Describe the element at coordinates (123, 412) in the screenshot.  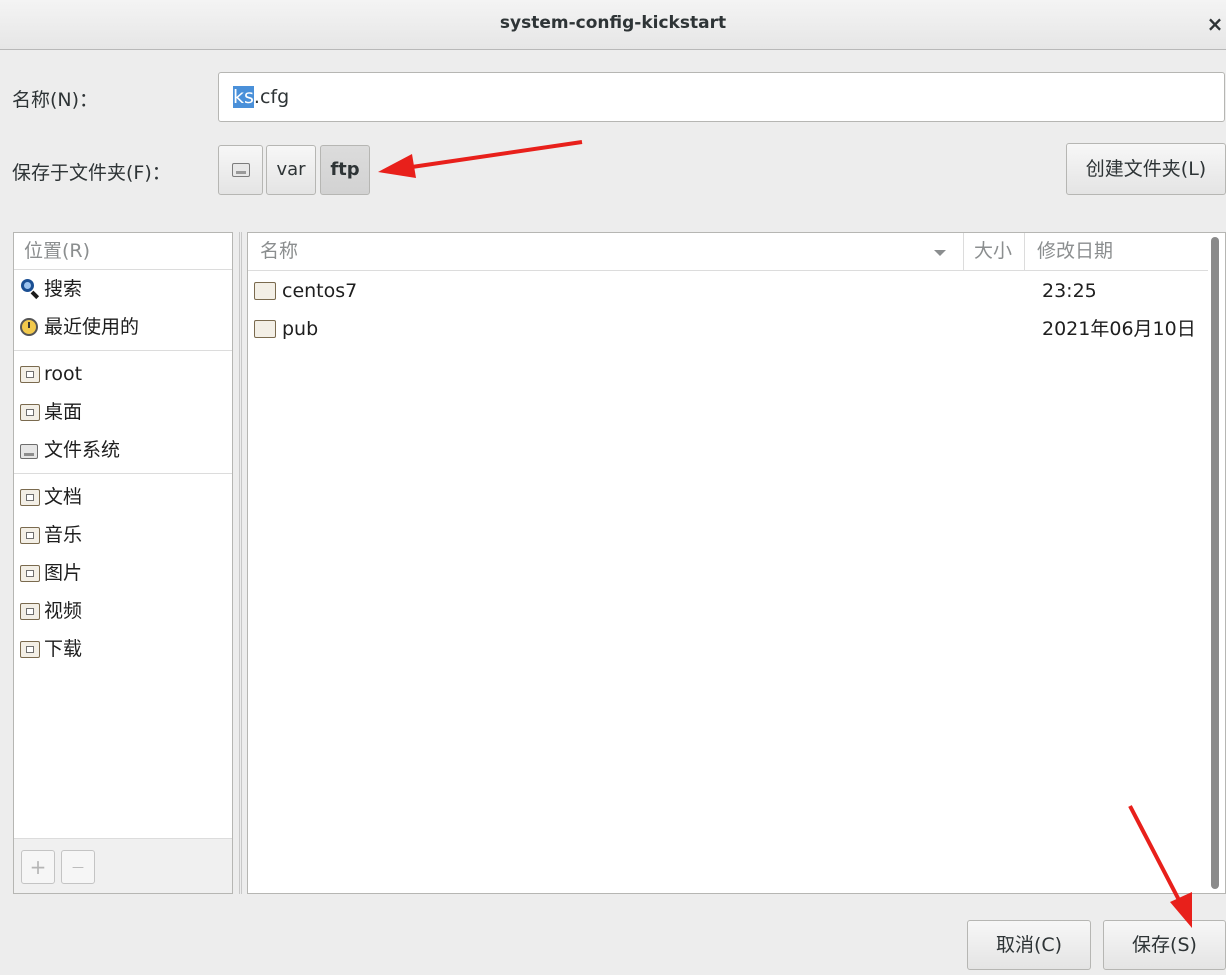
I see `sidebar-item-desktop: 桌面` at that location.